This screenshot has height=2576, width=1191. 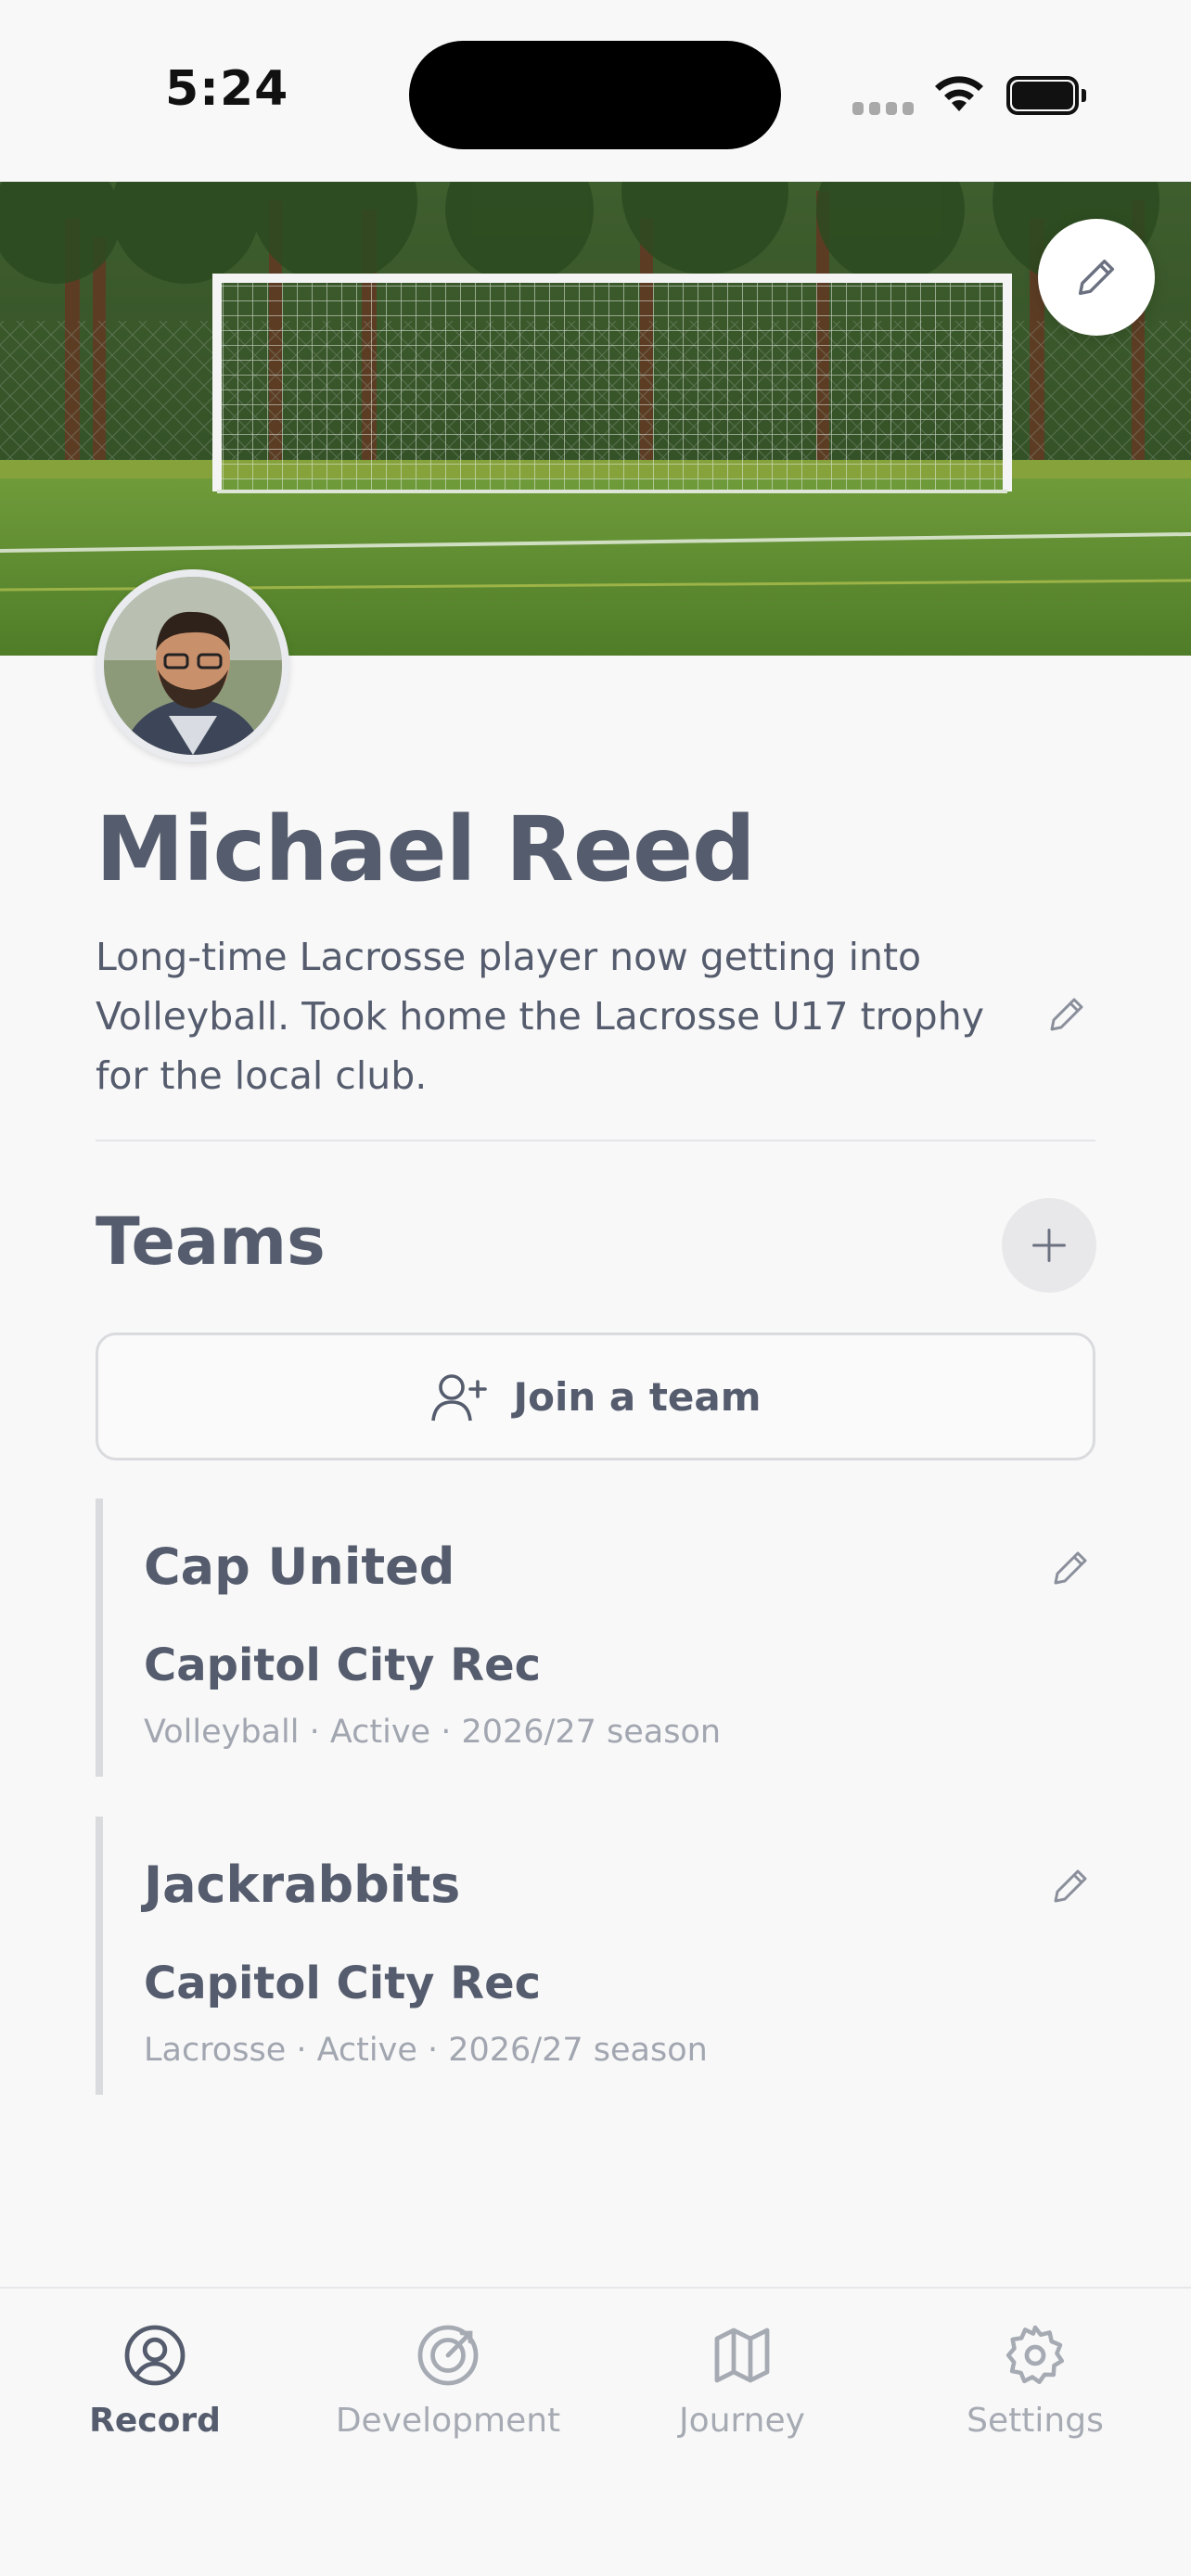 What do you see at coordinates (299, 1566) in the screenshot?
I see `team-name: Cap United` at bounding box center [299, 1566].